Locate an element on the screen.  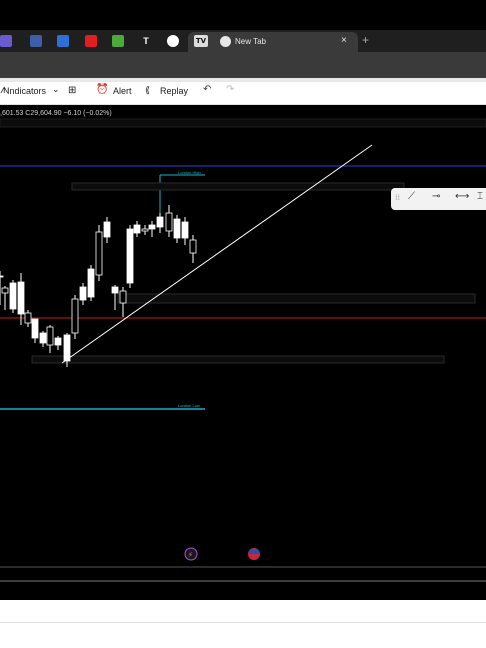
us-flag-stripe is located at coordinates (254, 552).